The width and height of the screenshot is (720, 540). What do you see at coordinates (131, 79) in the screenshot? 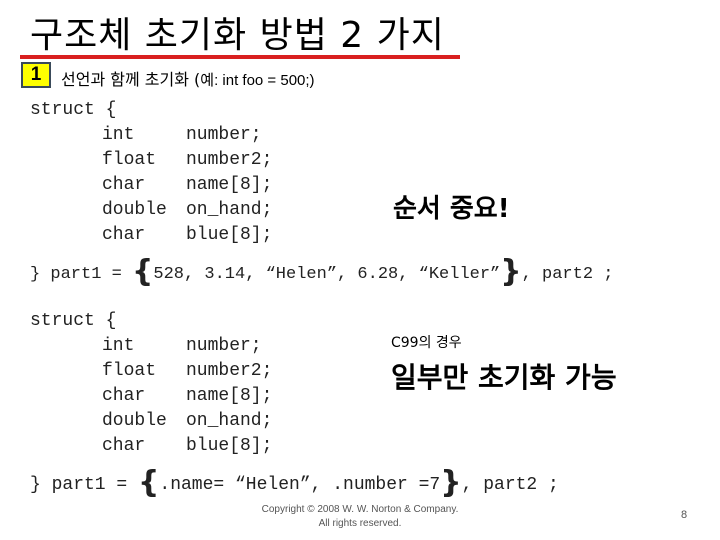
I see `section-heading-text: 선언과 함께 초기화 (` at bounding box center [131, 79].